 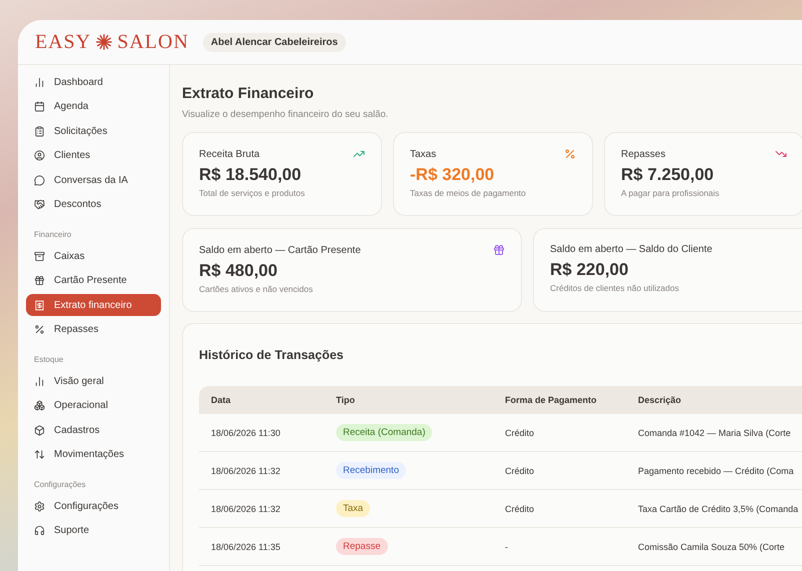 I want to click on column-header: Forma de Pagamento, so click(x=559, y=400).